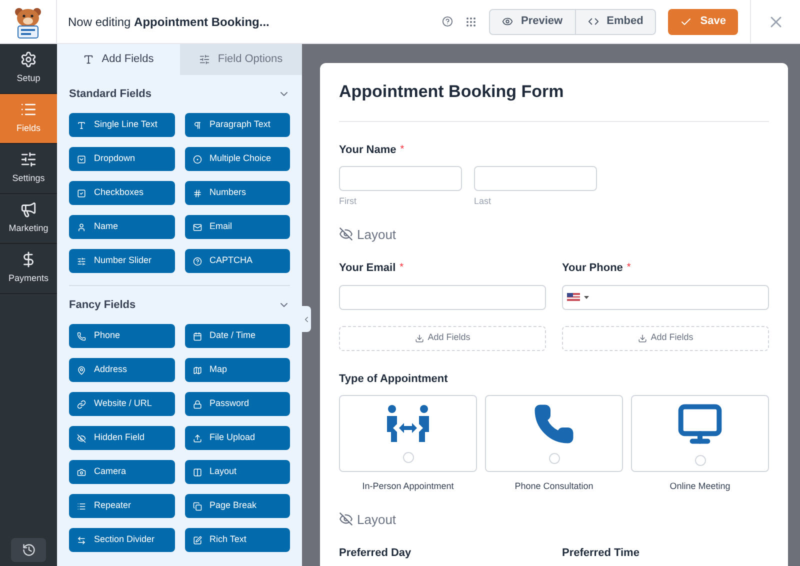 Image resolution: width=800 pixels, height=566 pixels. What do you see at coordinates (121, 506) in the screenshot?
I see `field-button: Repeater` at bounding box center [121, 506].